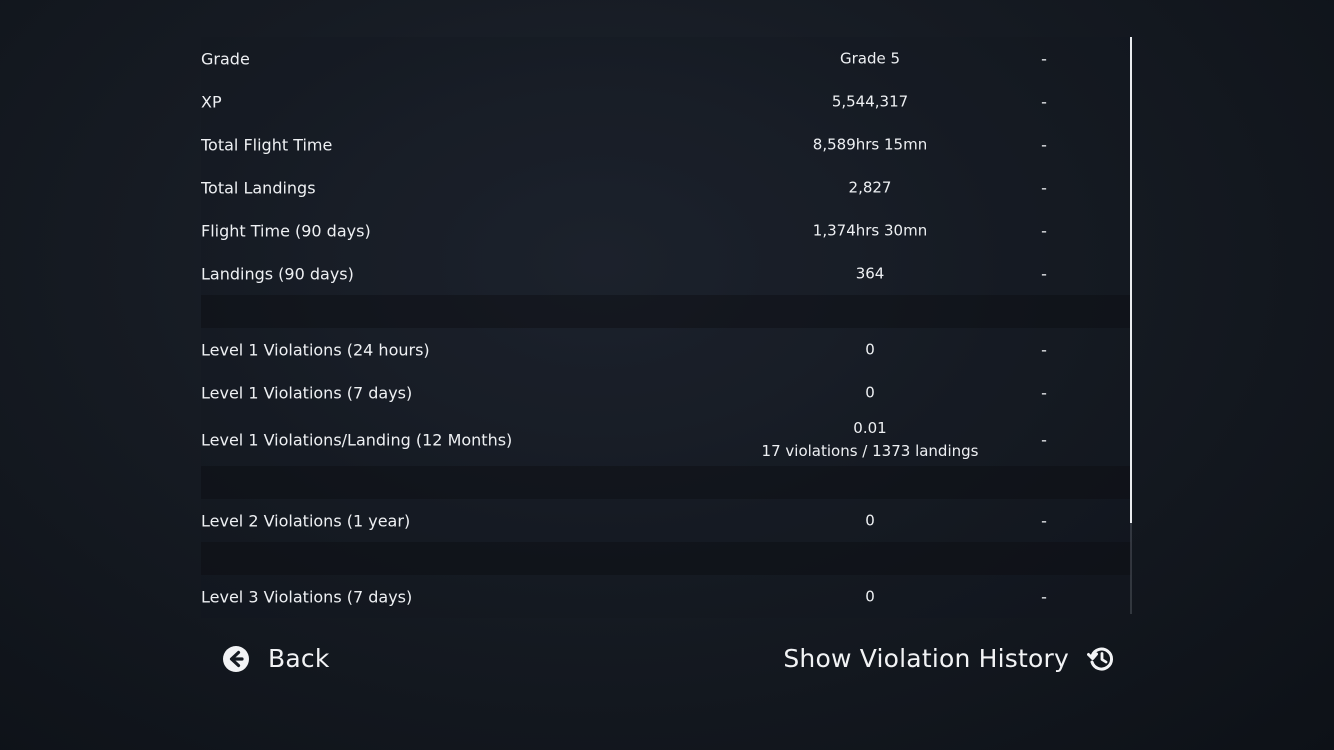 This screenshot has width=1334, height=750. I want to click on stat-row-landings-90-days: Landings (90 days) 364 -, so click(666, 273).